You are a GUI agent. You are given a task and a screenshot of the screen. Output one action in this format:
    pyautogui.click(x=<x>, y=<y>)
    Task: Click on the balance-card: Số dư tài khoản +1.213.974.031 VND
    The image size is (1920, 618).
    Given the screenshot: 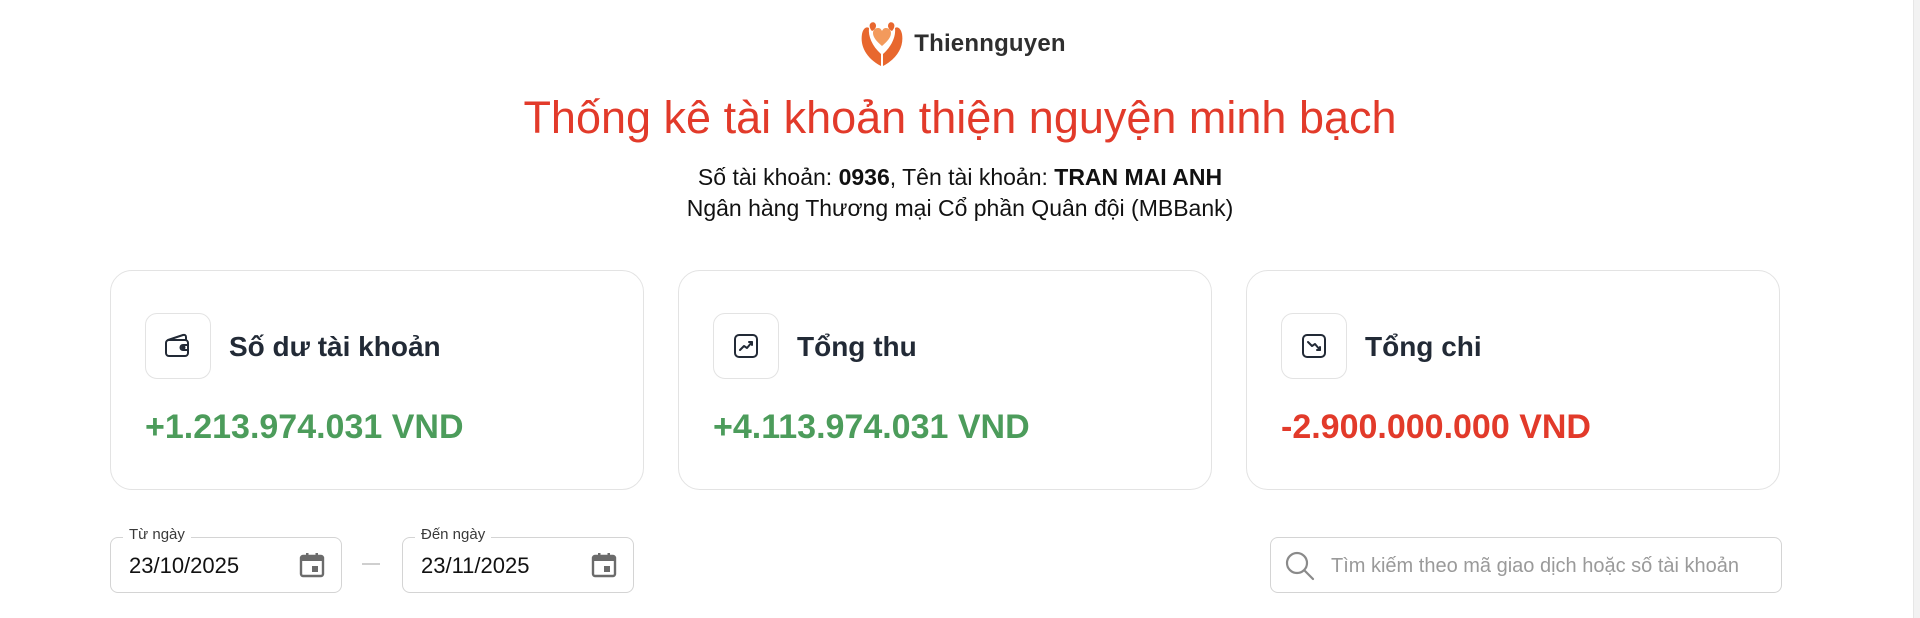 What is the action you would take?
    pyautogui.click(x=377, y=380)
    